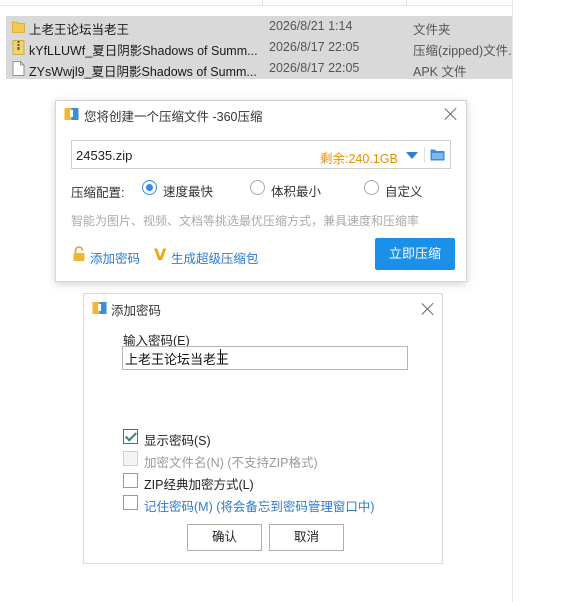 The width and height of the screenshot is (561, 602). What do you see at coordinates (259, 26) in the screenshot?
I see `file-row: 上老王论坛当老王 2026/8/21 1:14 文件夹` at bounding box center [259, 26].